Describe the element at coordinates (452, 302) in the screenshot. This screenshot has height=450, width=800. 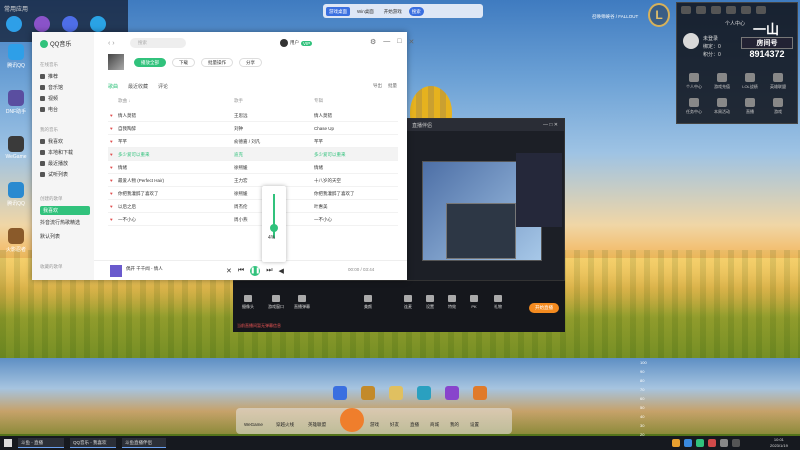
I see `studio-tool: 特效` at that location.